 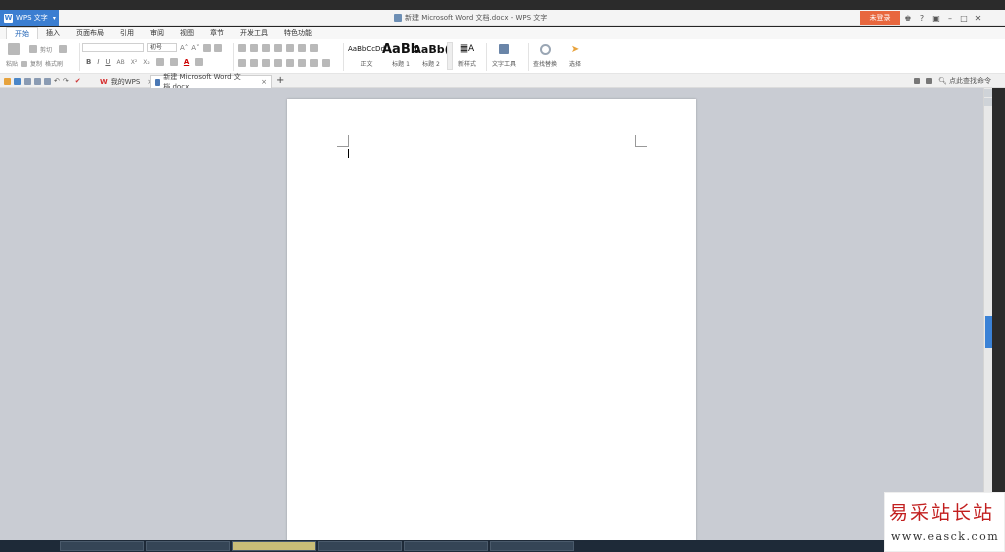 What do you see at coordinates (157, 33) in the screenshot?
I see `tab-review: 审阅` at bounding box center [157, 33].